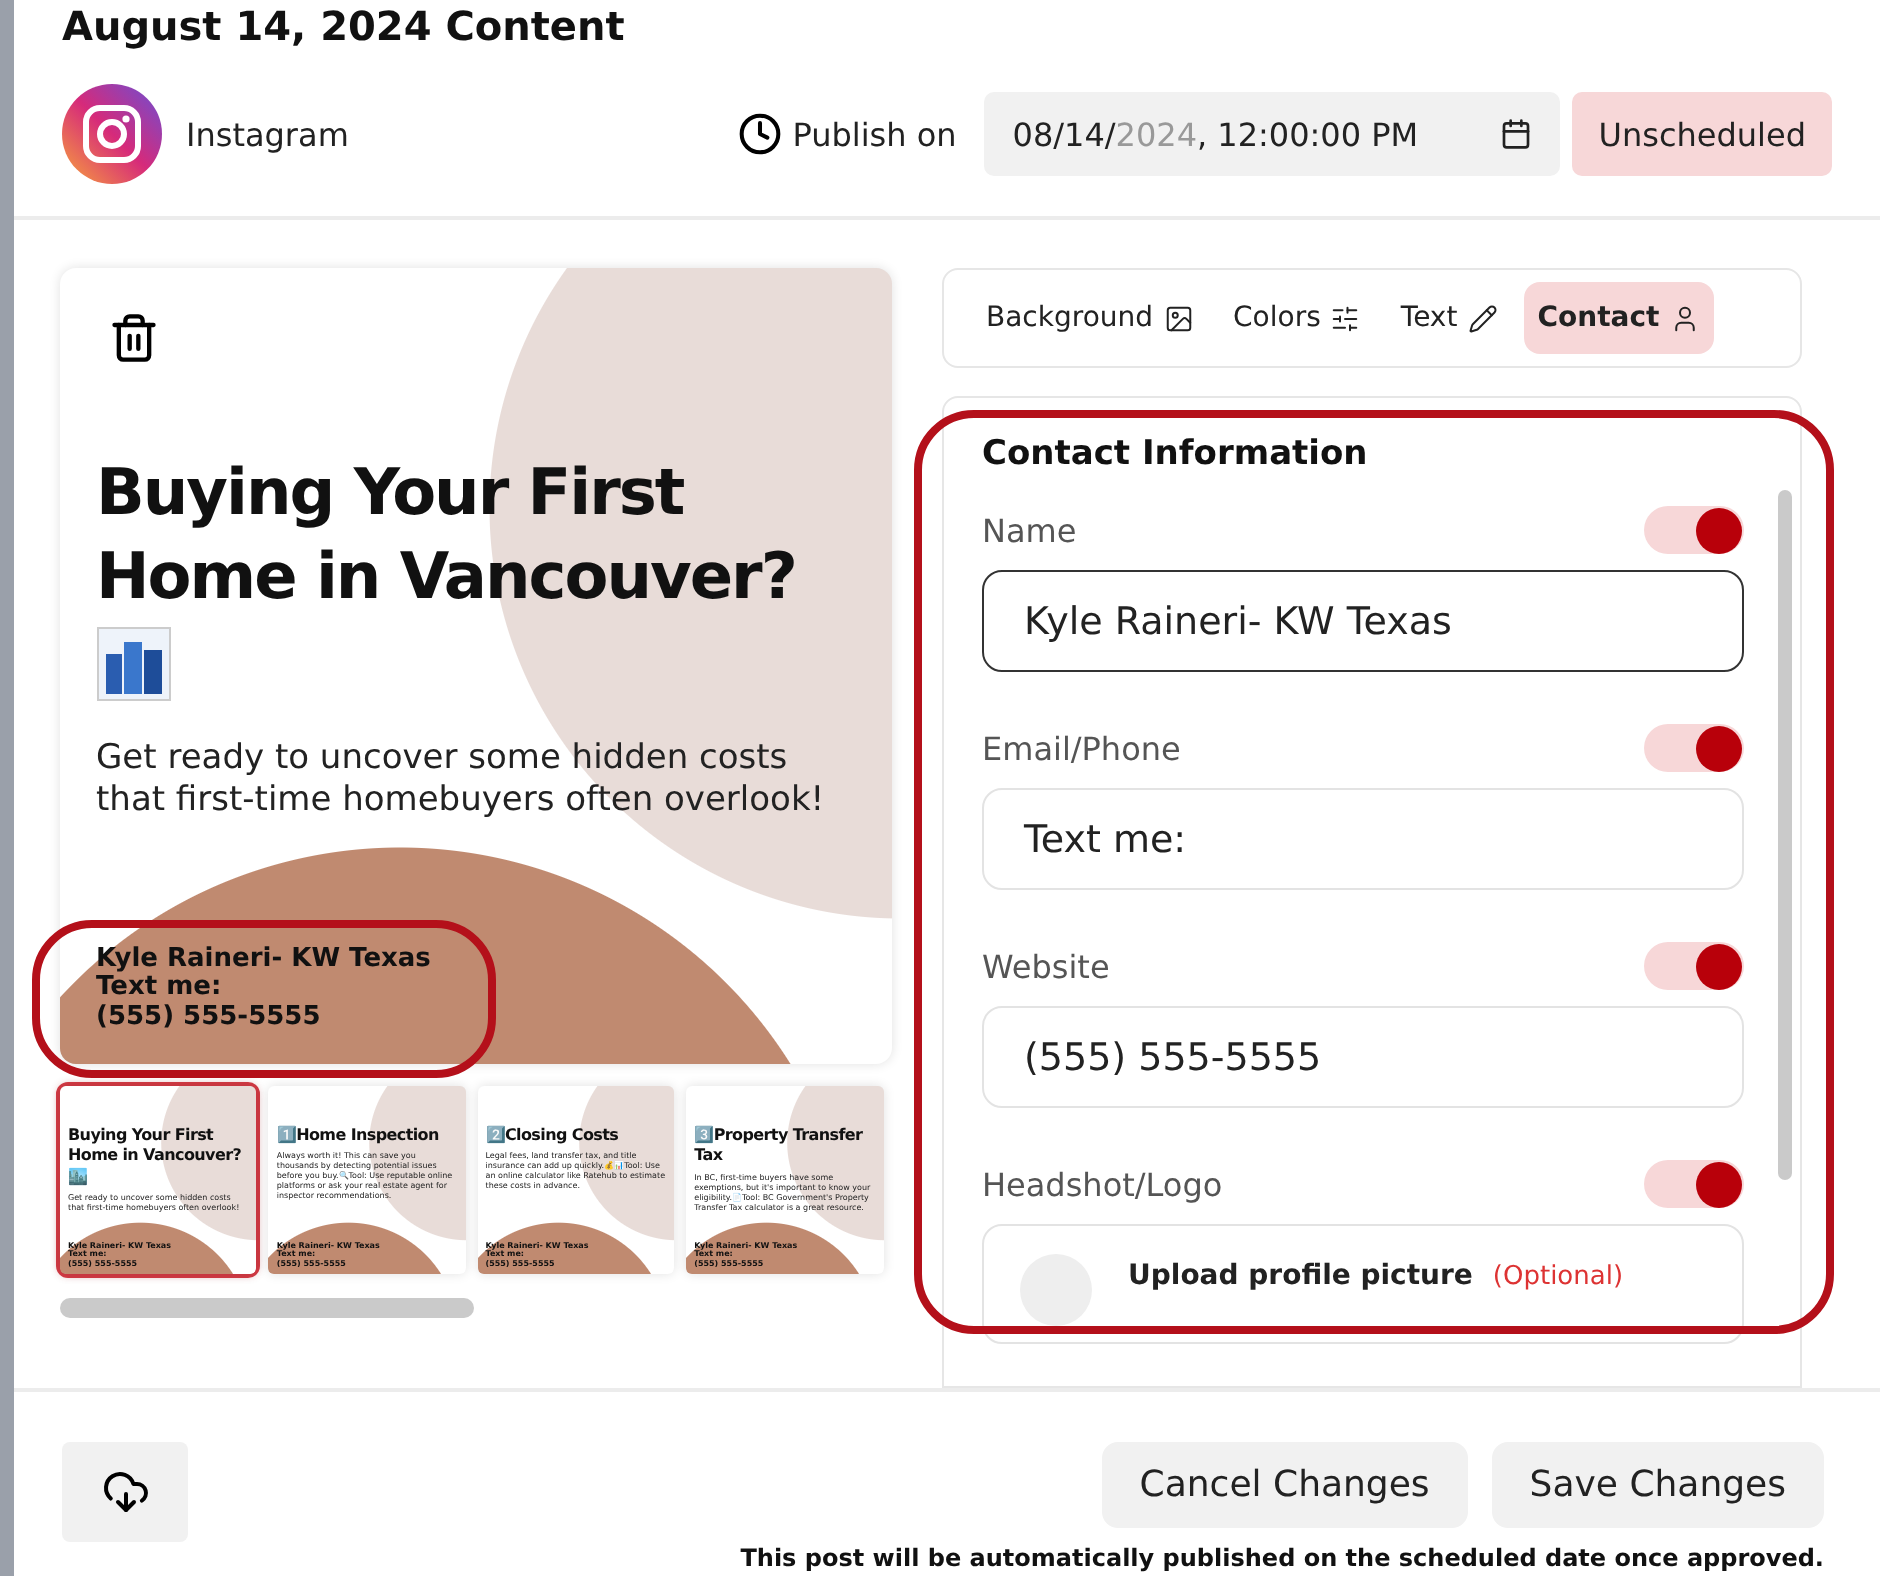 The width and height of the screenshot is (1880, 1576). Describe the element at coordinates (1363, 1057) in the screenshot. I see `input-field: (555) 555-5555` at that location.